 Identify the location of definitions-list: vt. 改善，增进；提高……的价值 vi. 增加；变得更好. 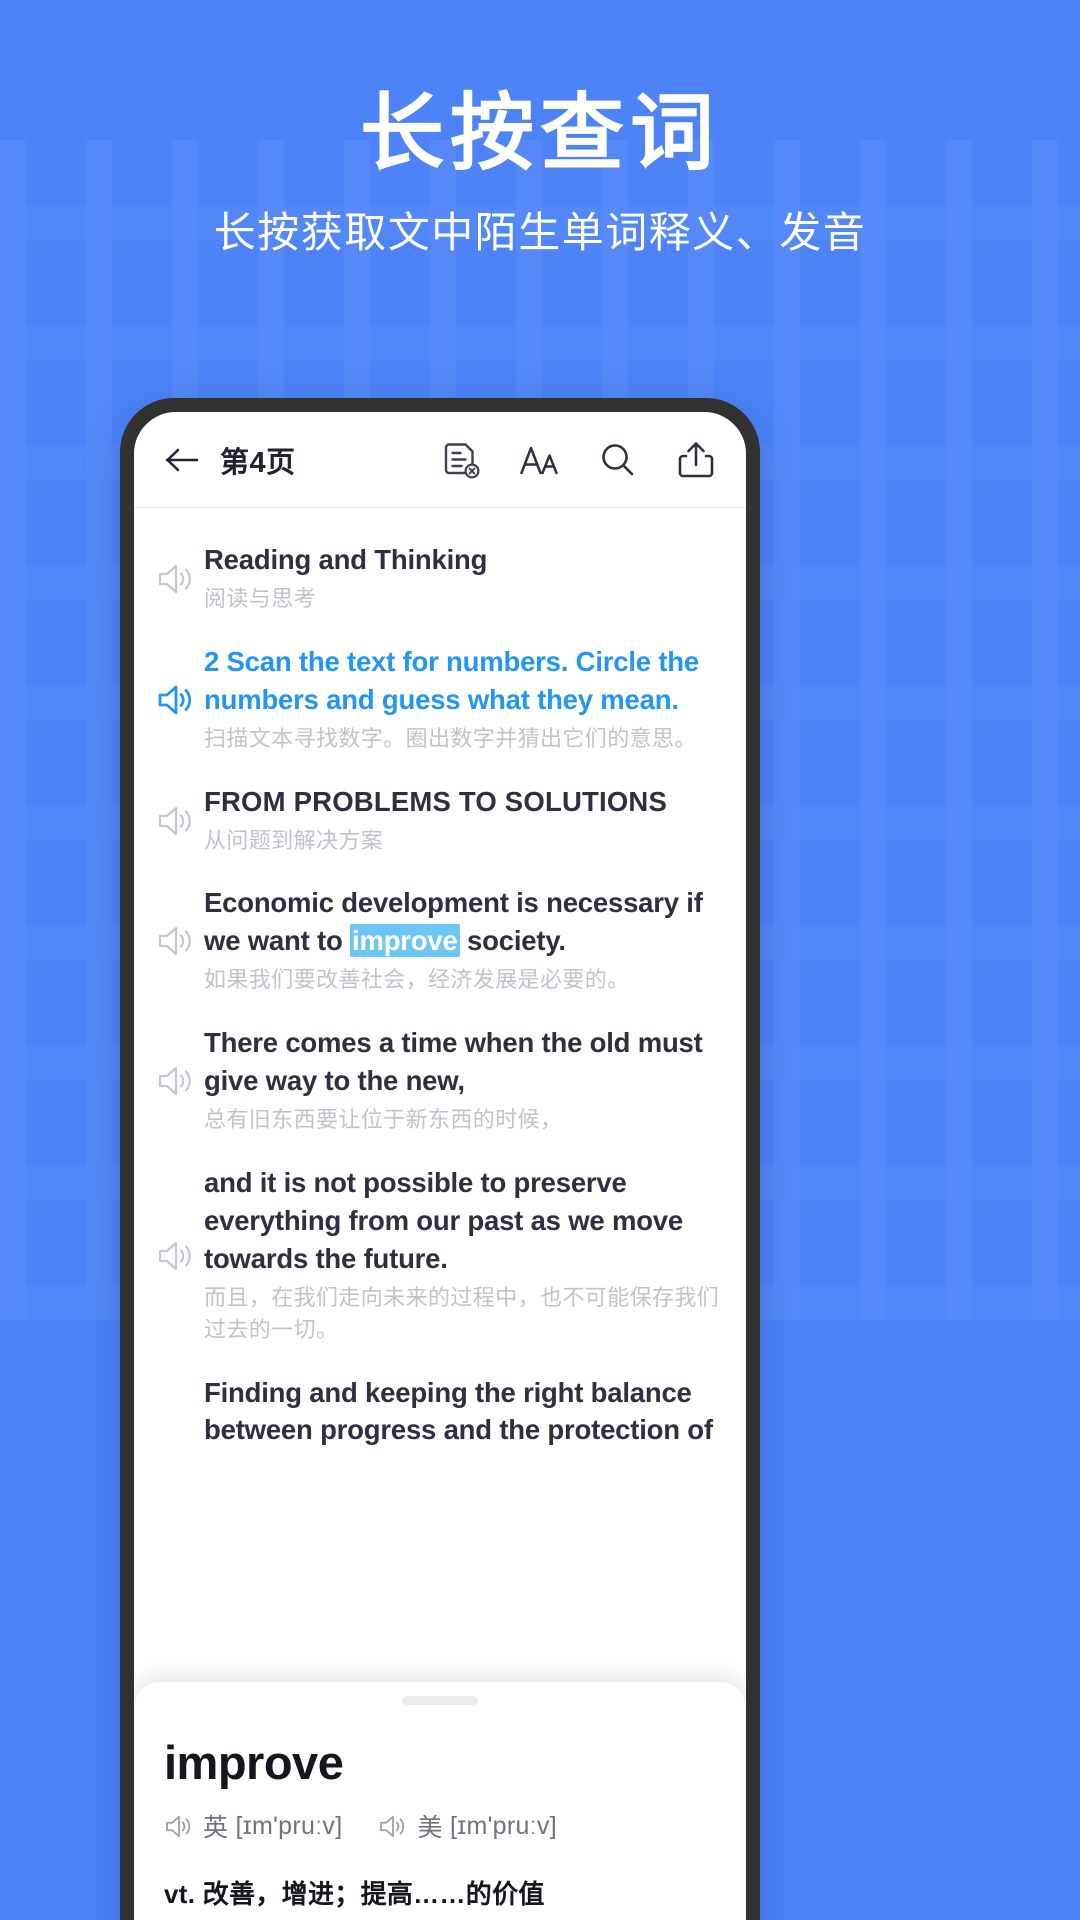
(440, 1897).